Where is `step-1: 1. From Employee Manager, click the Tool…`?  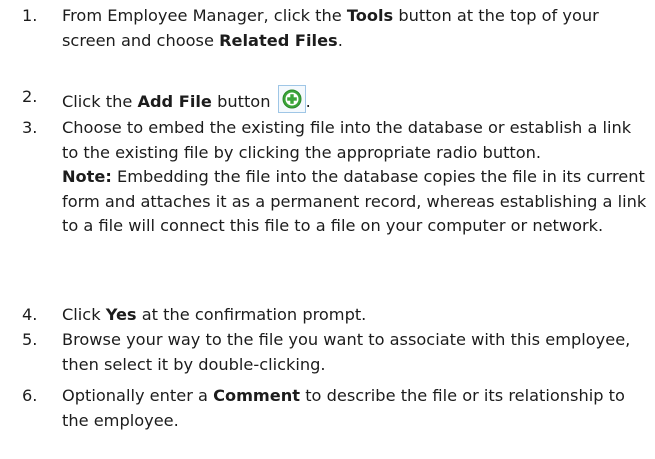 step-1: 1. From Employee Manager, click the Tool… is located at coordinates (327, 28).